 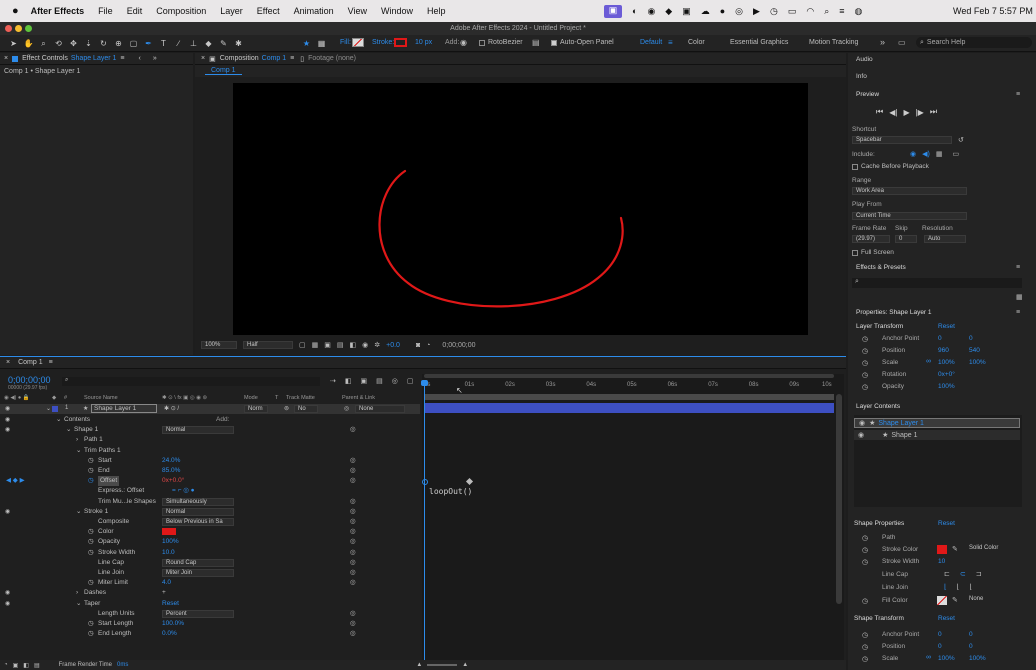 What do you see at coordinates (955, 549) in the screenshot?
I see `eyedropper-icon: ✎` at bounding box center [955, 549].